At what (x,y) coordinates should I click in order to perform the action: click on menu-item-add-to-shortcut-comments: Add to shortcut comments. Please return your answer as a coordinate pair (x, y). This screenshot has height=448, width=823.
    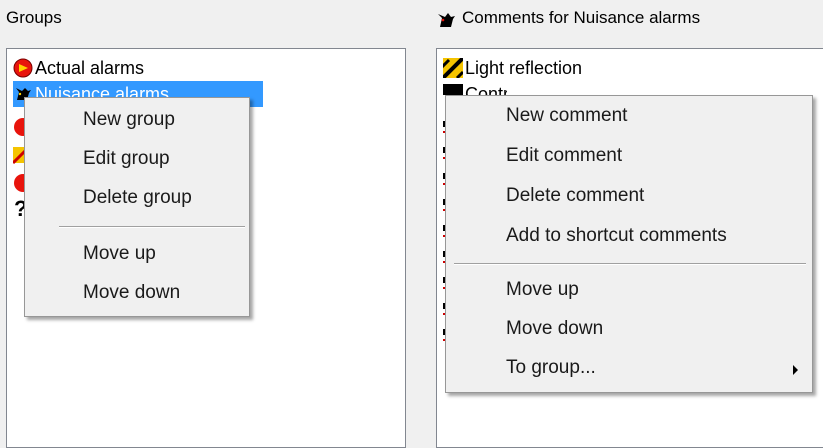
    Looking at the image, I should click on (629, 236).